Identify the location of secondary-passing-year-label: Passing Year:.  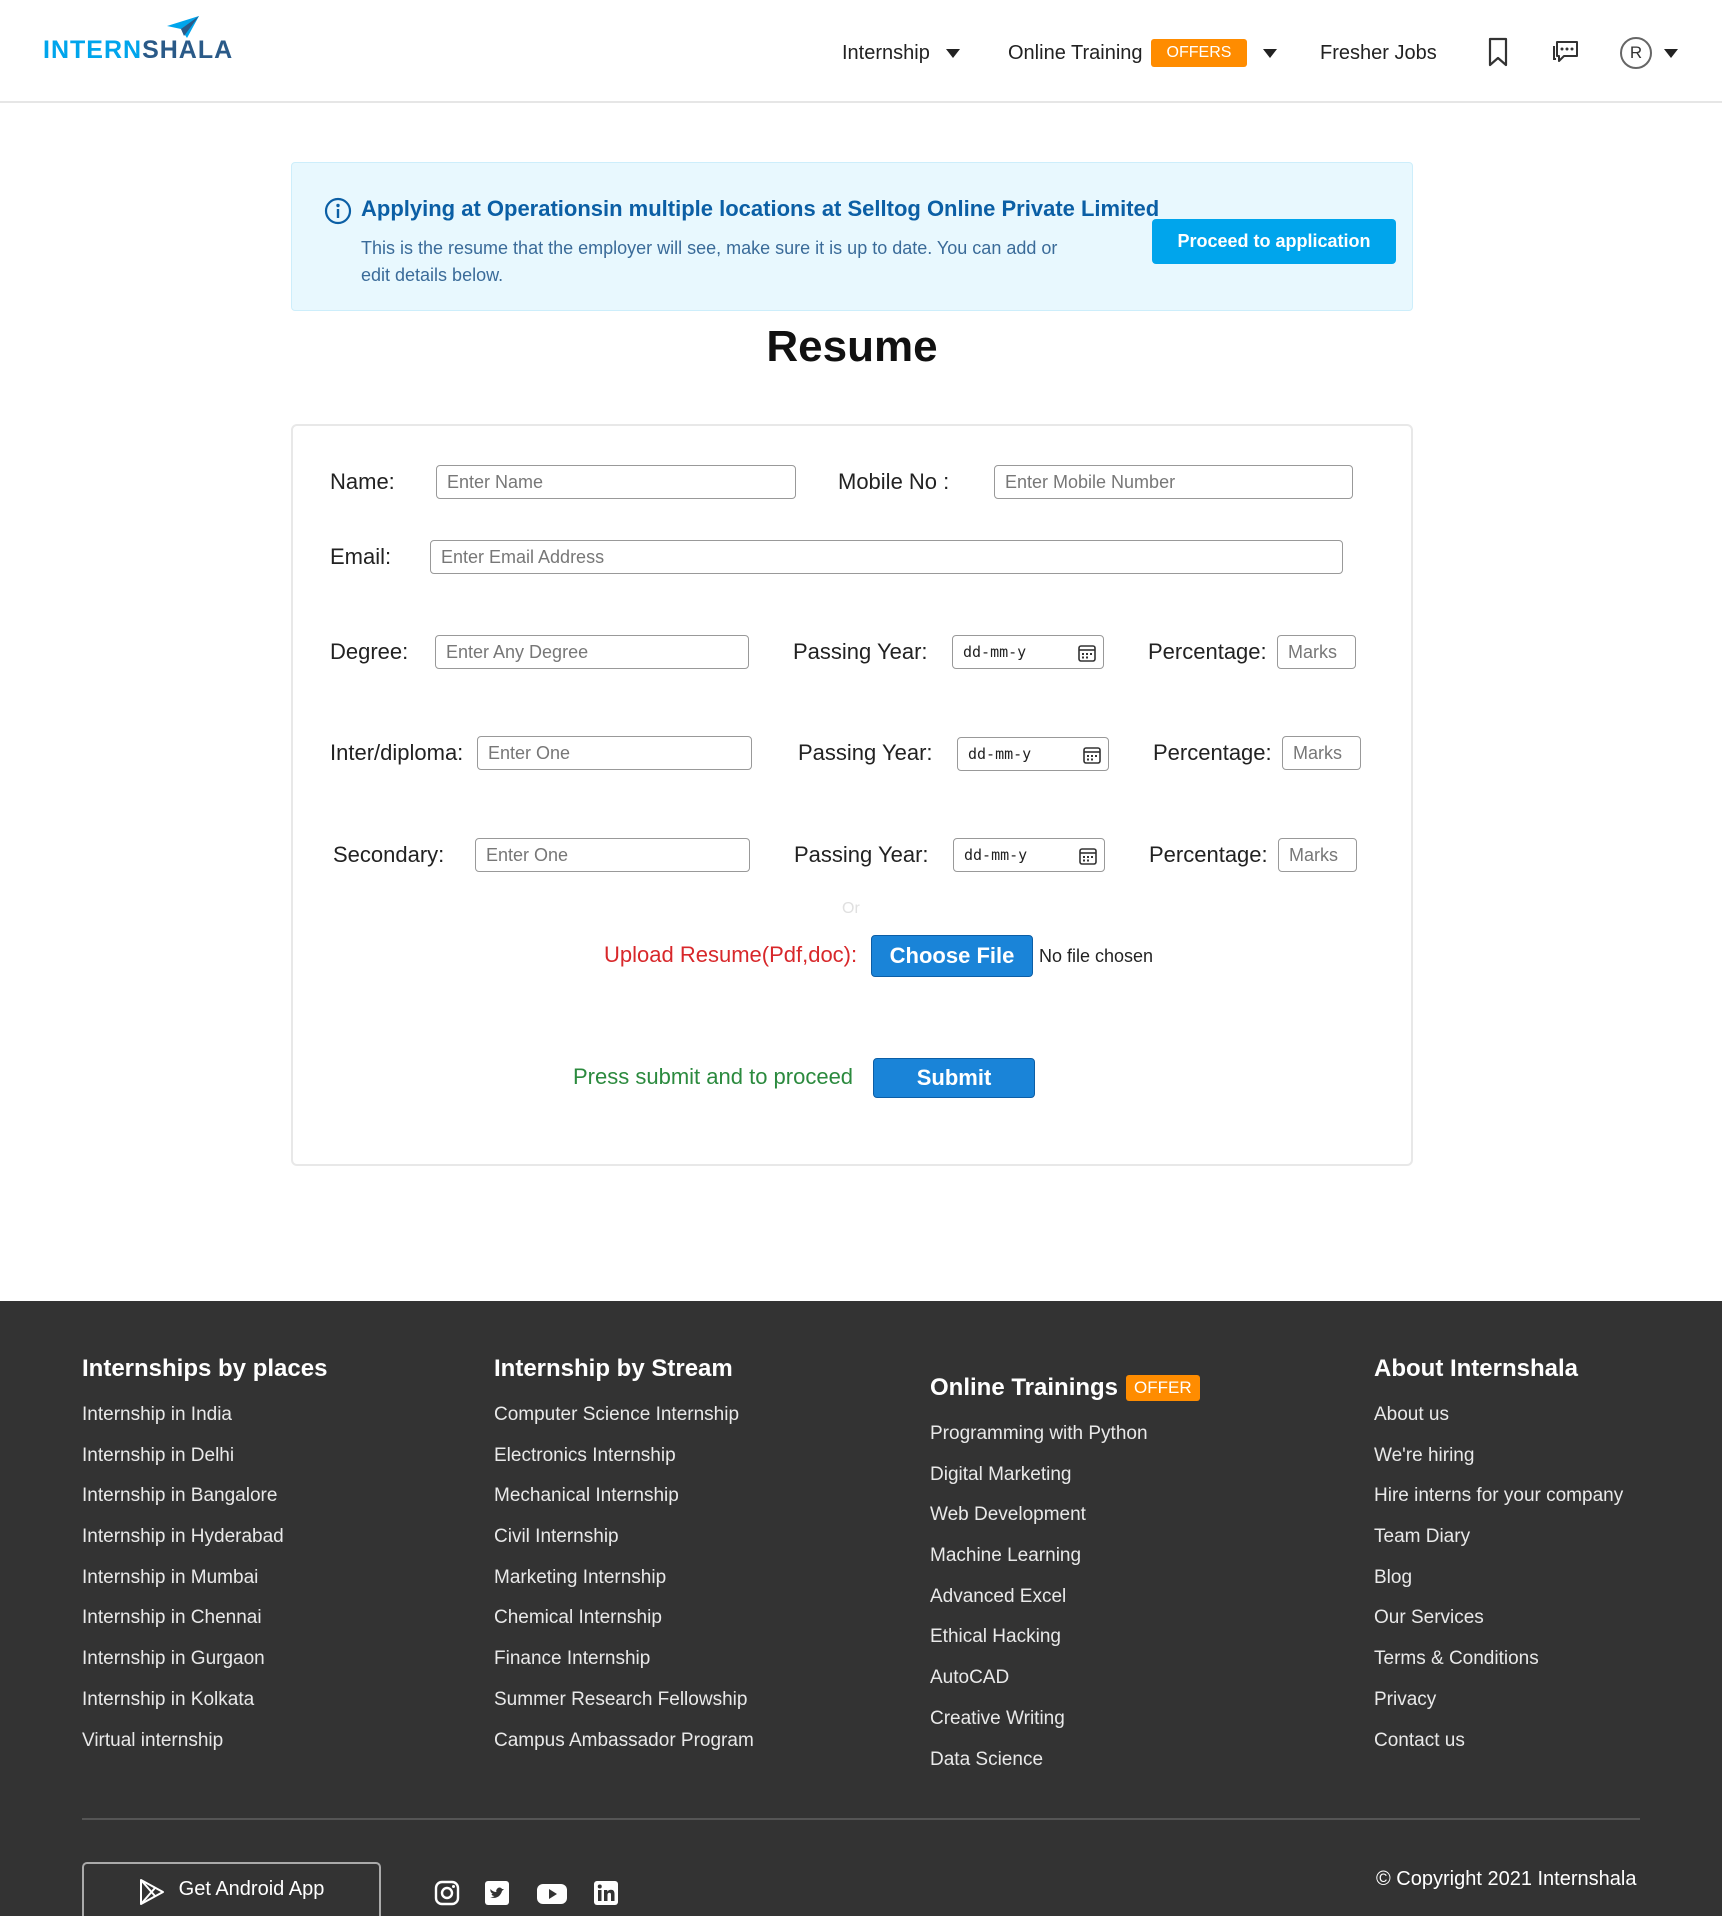
(861, 854).